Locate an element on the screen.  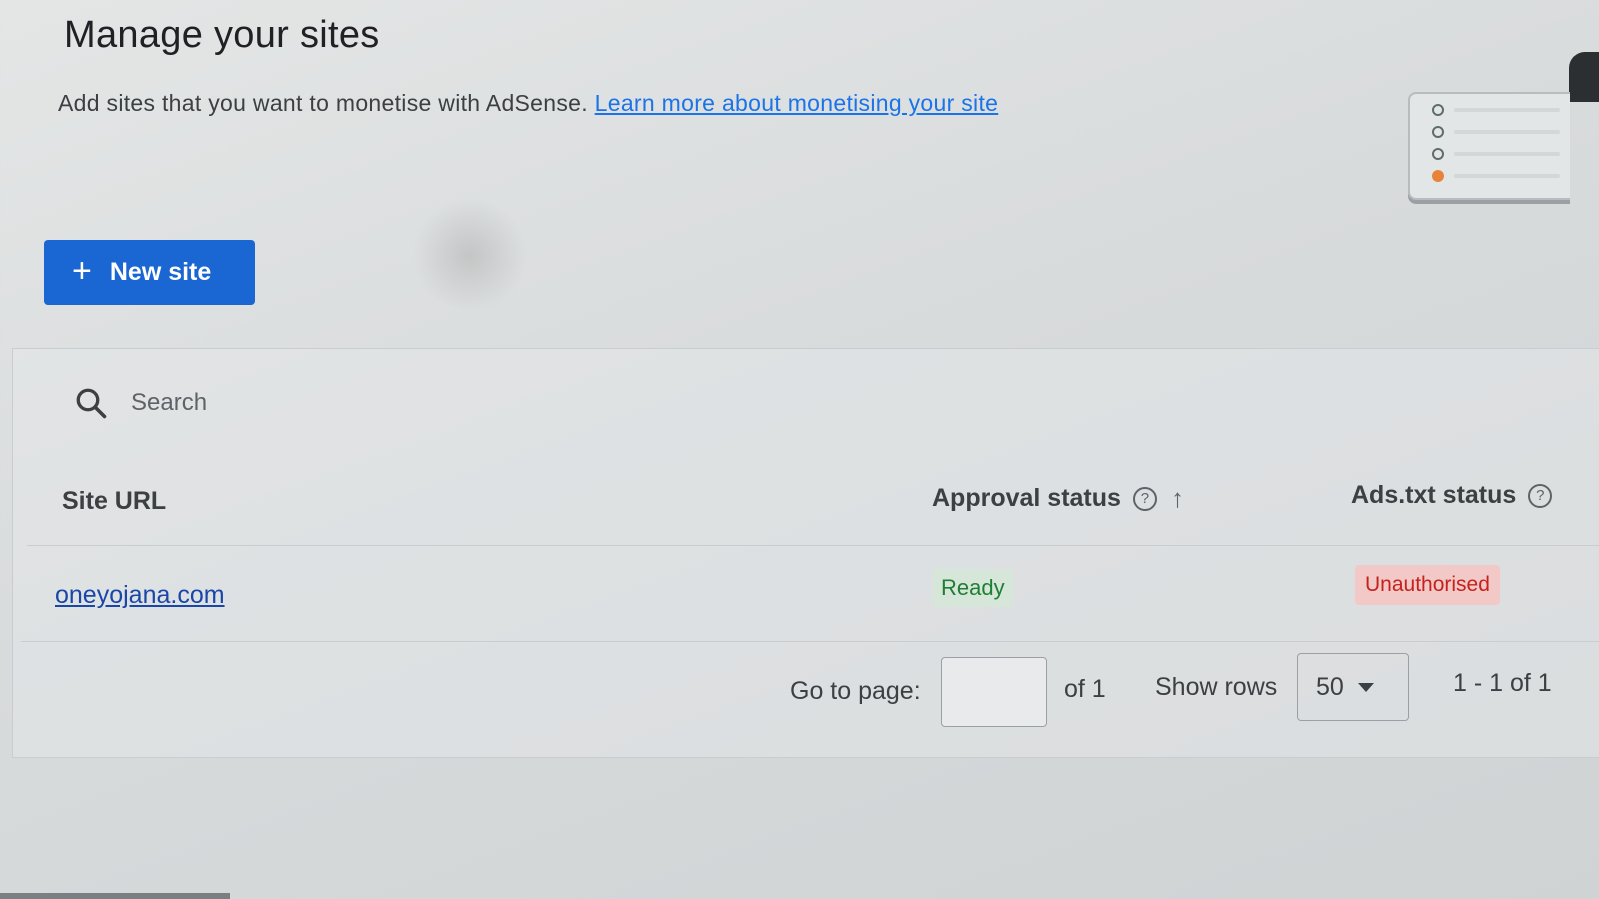
ads-txt-status-badge: Unauthorised is located at coordinates (1427, 585).